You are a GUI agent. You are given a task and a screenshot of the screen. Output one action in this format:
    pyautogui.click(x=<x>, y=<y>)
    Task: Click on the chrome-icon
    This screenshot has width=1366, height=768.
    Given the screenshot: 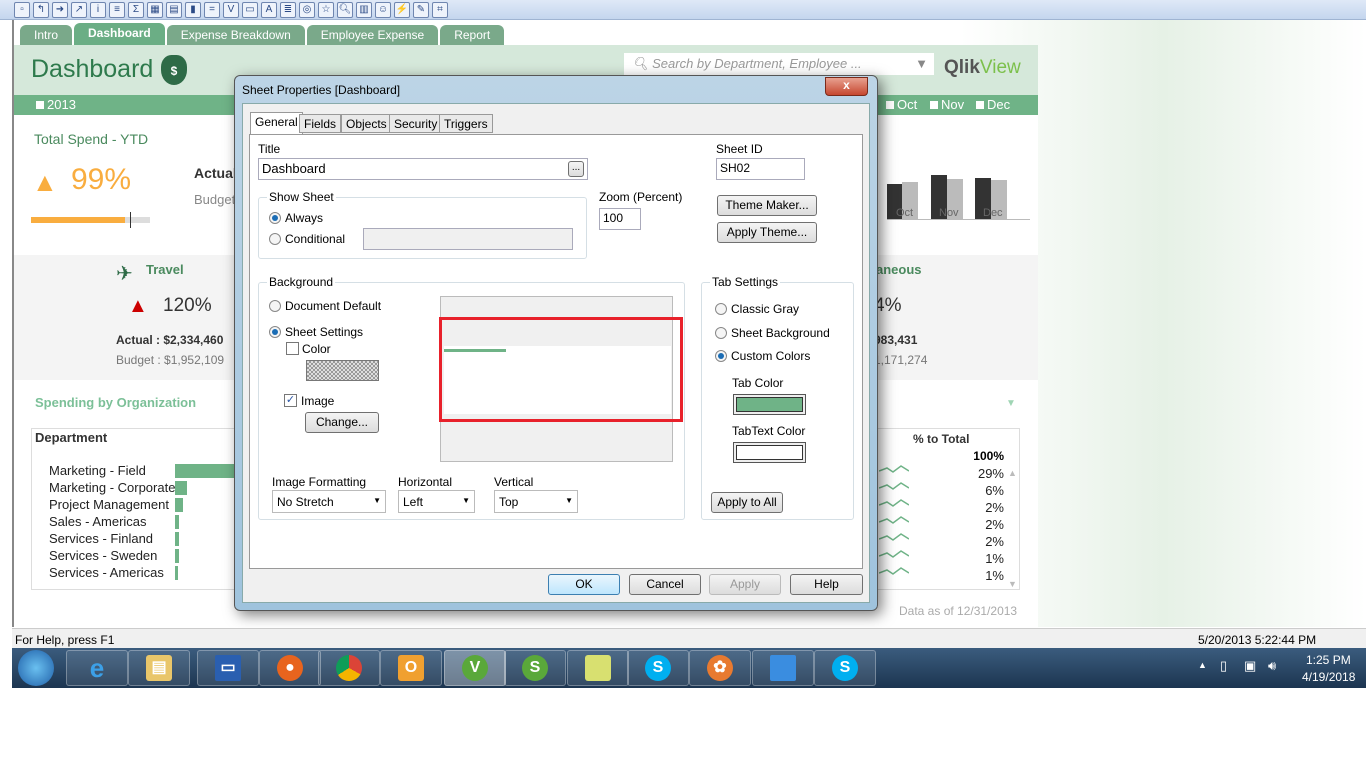 What is the action you would take?
    pyautogui.click(x=349, y=668)
    